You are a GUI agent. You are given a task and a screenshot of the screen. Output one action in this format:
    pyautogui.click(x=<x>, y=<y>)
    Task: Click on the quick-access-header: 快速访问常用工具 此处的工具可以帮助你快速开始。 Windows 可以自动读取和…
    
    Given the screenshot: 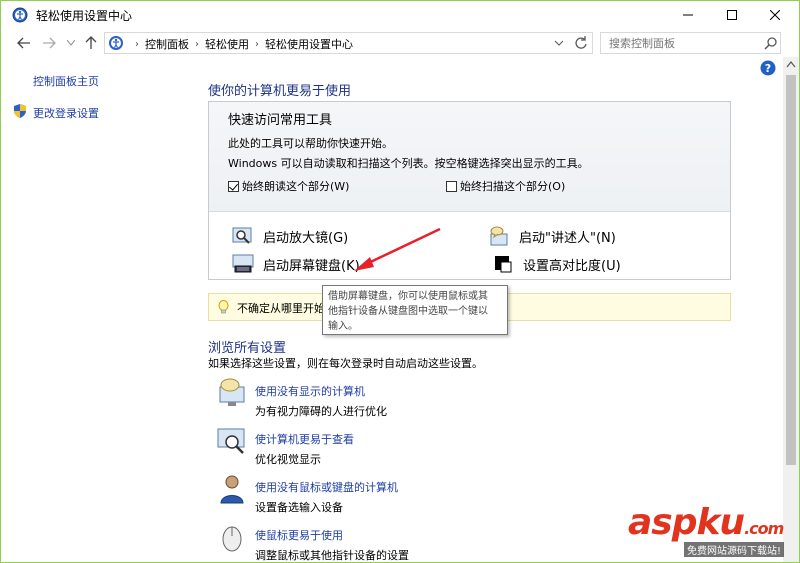 What is the action you would take?
    pyautogui.click(x=469, y=157)
    